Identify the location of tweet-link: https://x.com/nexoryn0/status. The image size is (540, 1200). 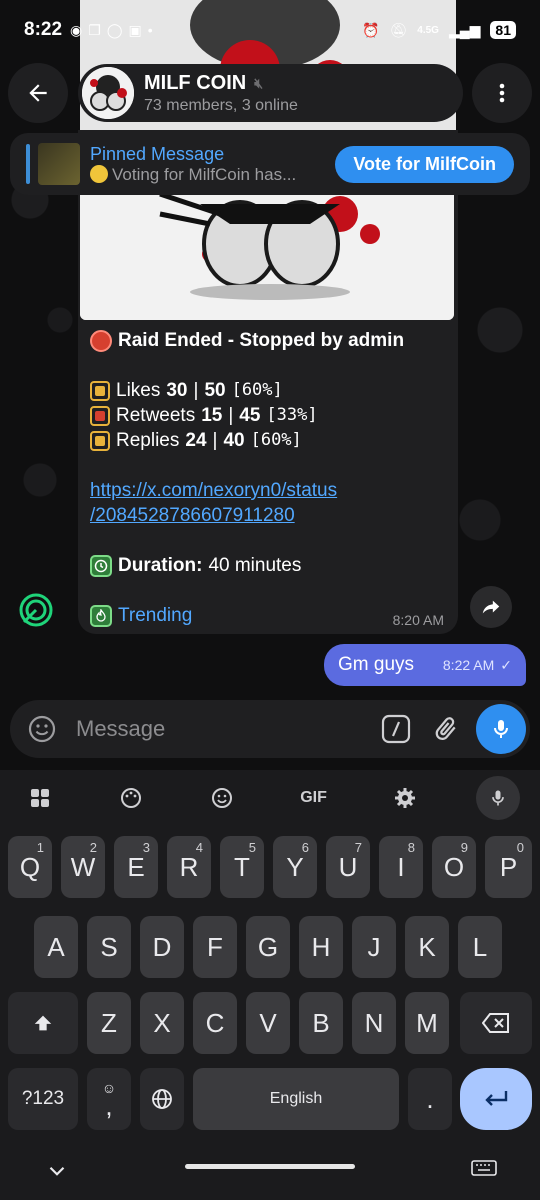
(213, 490).